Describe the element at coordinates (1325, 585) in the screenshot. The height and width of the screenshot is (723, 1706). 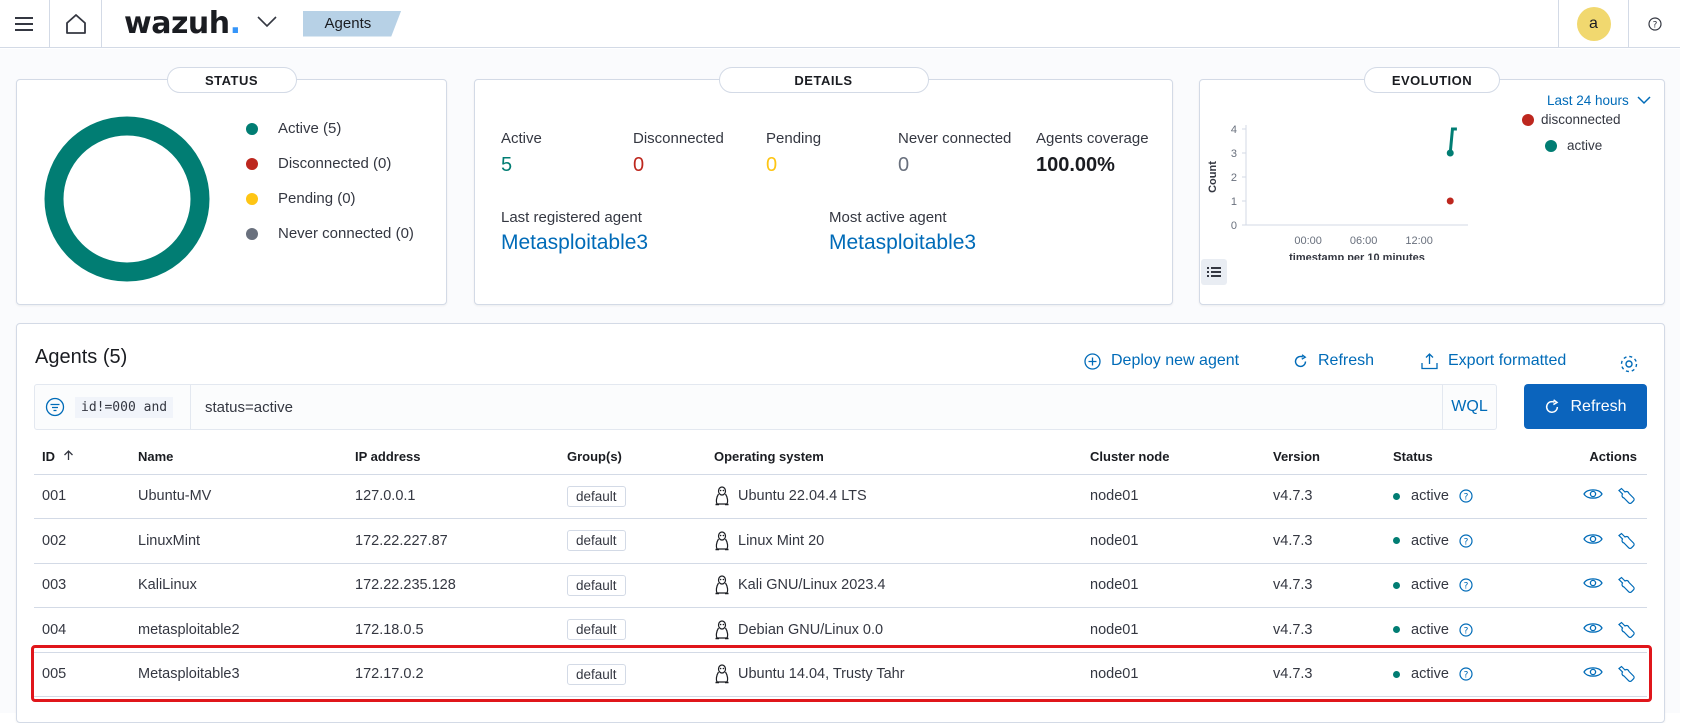
I see `agent-version: v4.7.3` at that location.